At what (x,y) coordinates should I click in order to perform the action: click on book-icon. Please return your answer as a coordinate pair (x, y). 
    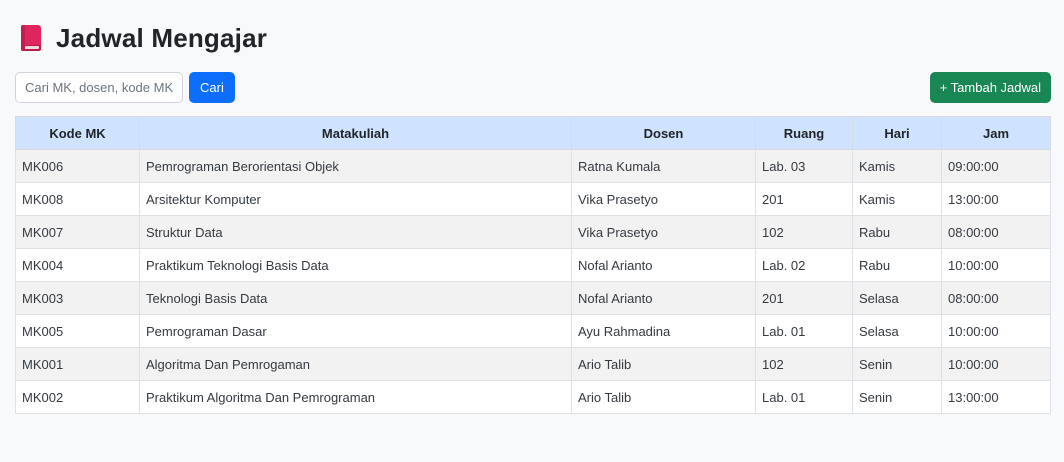
    Looking at the image, I should click on (31, 38).